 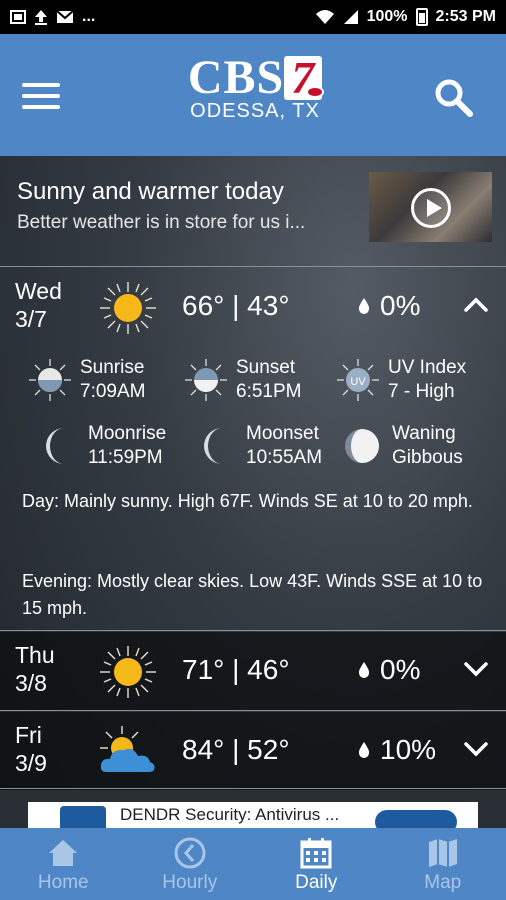 I want to click on sunset-label: Sunset, so click(x=266, y=367).